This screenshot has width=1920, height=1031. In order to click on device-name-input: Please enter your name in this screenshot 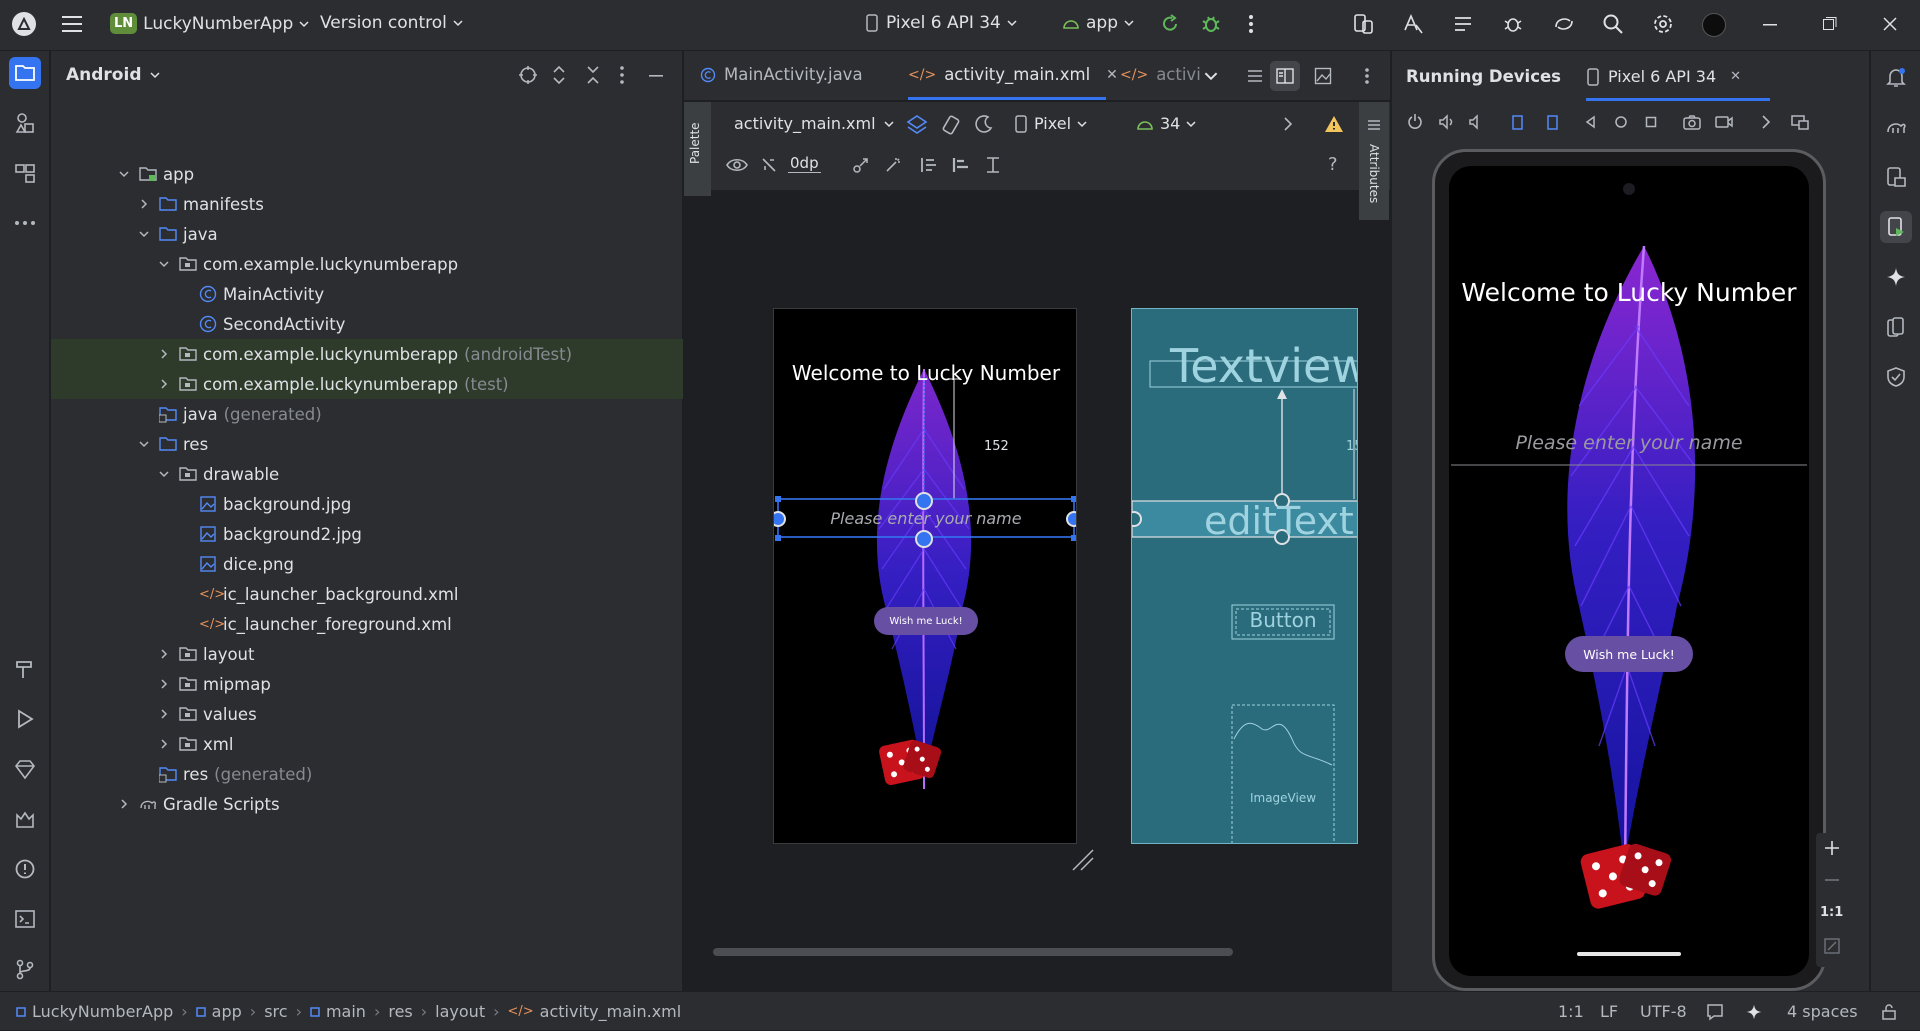, I will do `click(1629, 443)`.